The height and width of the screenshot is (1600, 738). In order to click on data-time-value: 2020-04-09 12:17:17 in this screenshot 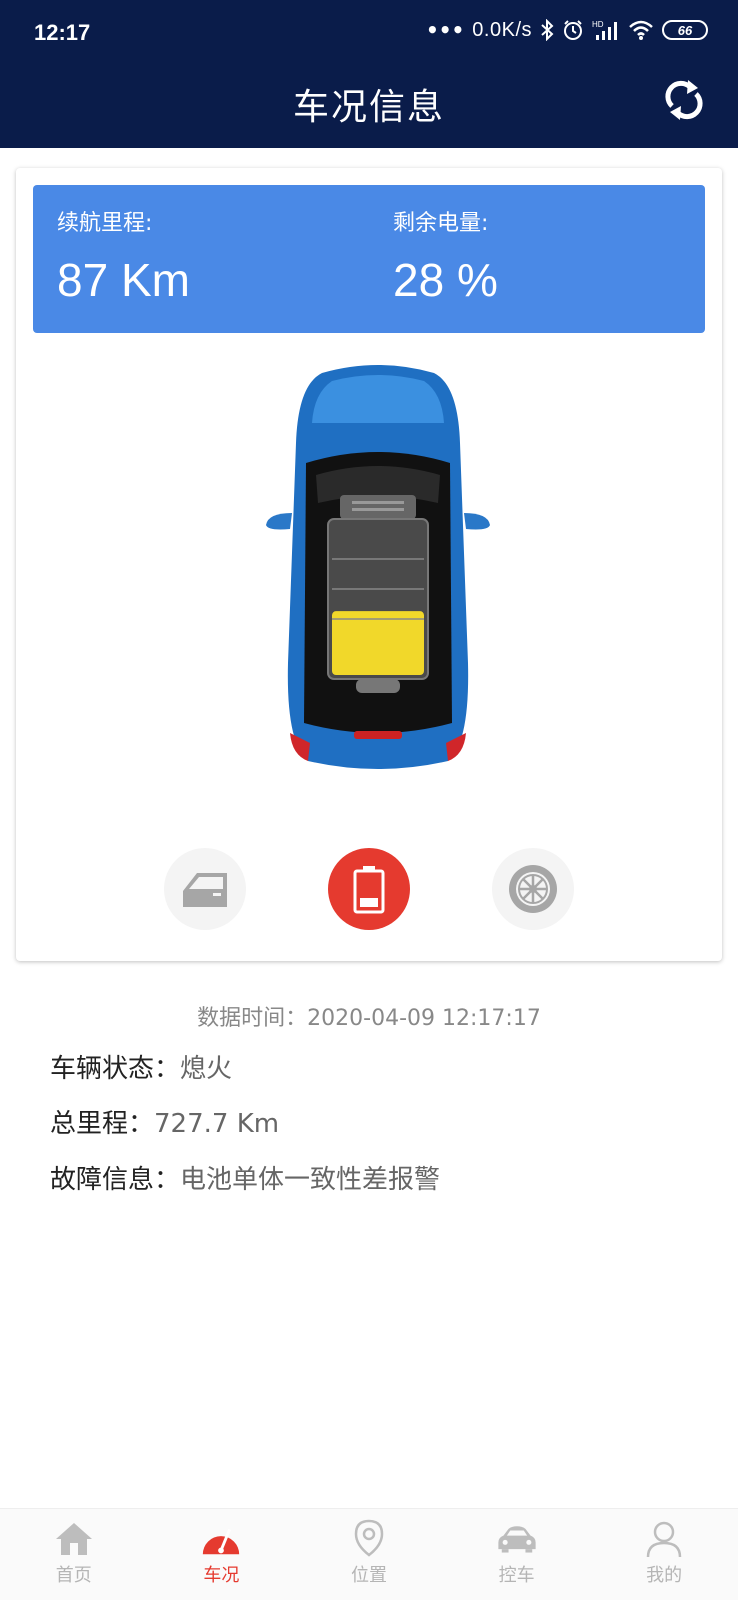, I will do `click(424, 1018)`.